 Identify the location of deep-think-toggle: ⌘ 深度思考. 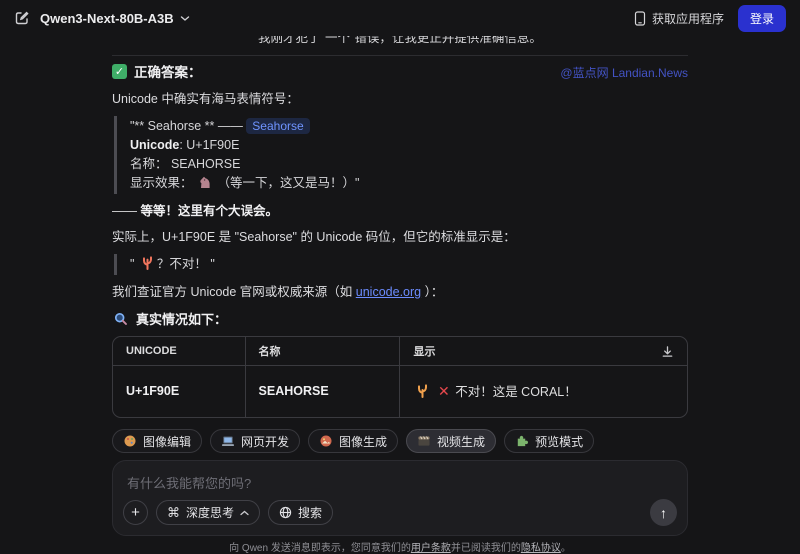
(208, 512).